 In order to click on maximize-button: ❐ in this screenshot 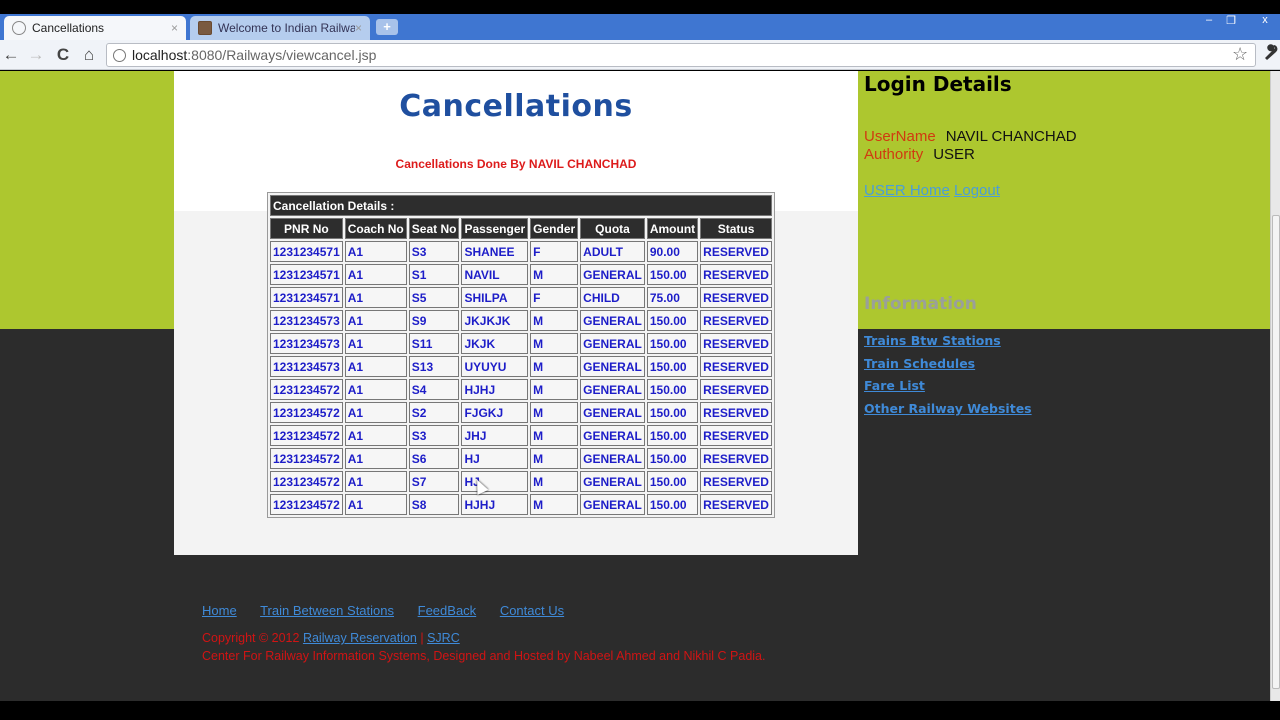, I will do `click(1231, 20)`.